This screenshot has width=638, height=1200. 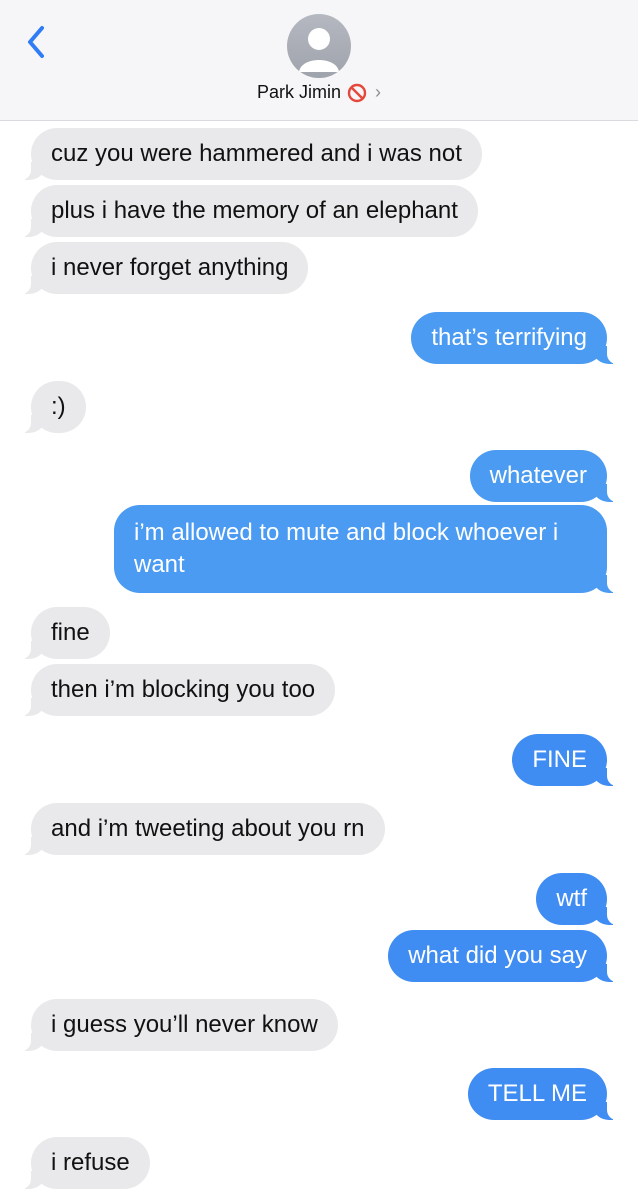 I want to click on message-sent: TELL ME, so click(x=542, y=1094).